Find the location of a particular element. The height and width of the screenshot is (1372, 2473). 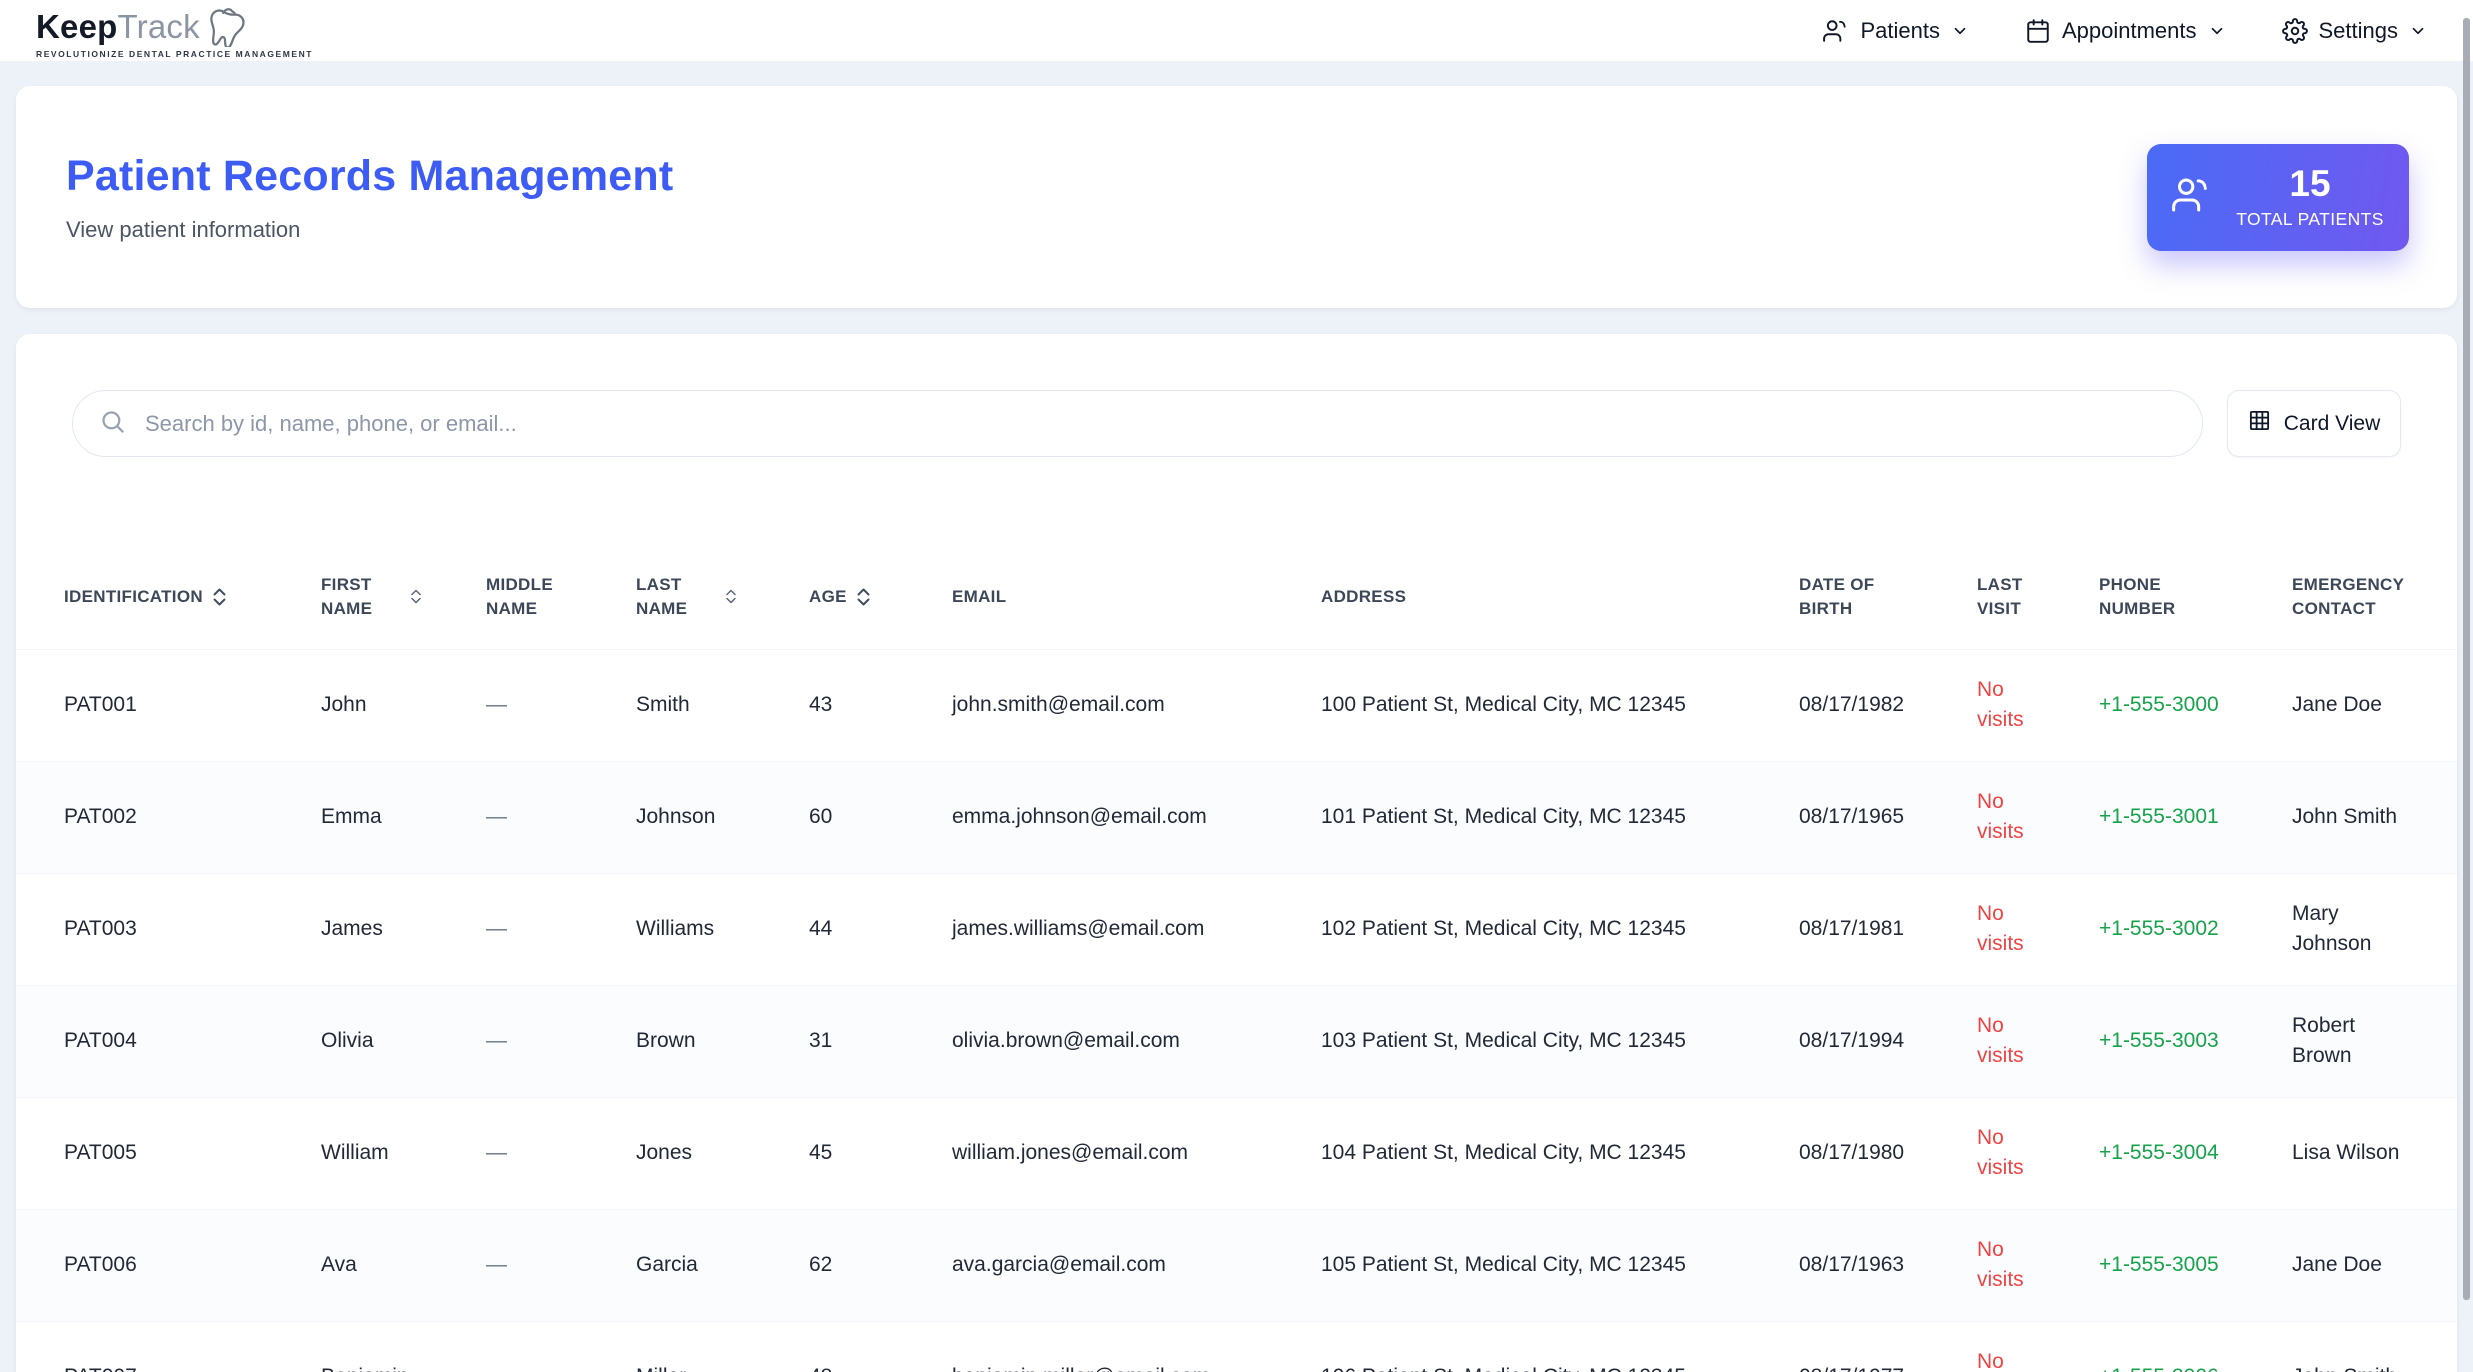

cell-emergency-contact: Jane Doe is located at coordinates (2350, 1264).